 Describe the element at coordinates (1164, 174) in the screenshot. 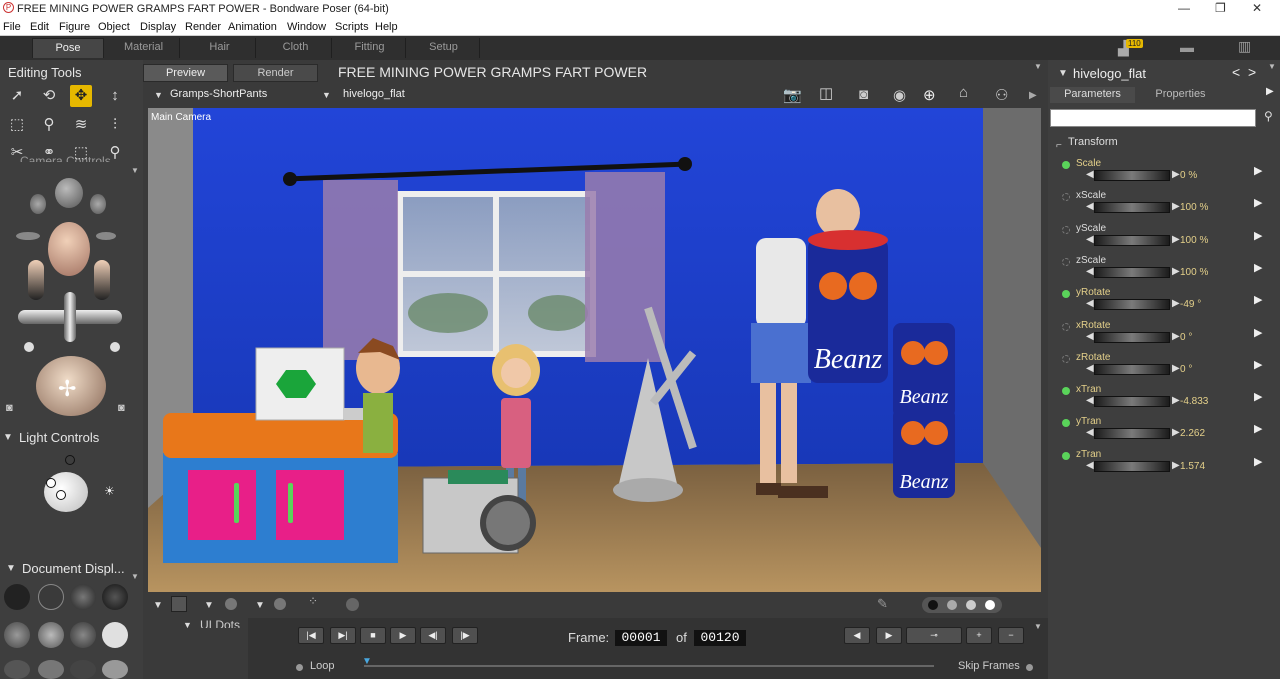

I see `parameter-row-scale: Scale ◀ ▶ 0 % ▶` at that location.